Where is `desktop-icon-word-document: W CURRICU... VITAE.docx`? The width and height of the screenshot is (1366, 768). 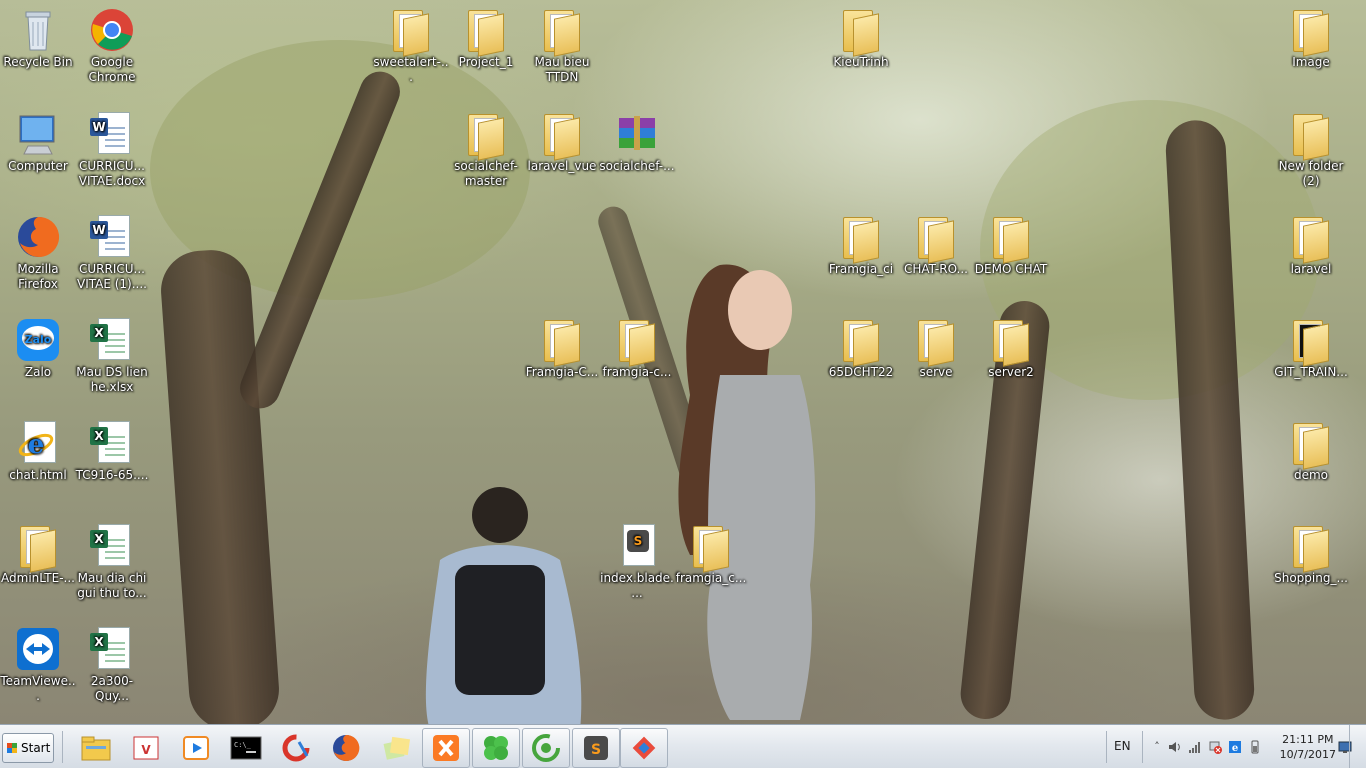
desktop-icon-word-document: W CURRICU... VITAE.docx is located at coordinates (112, 149).